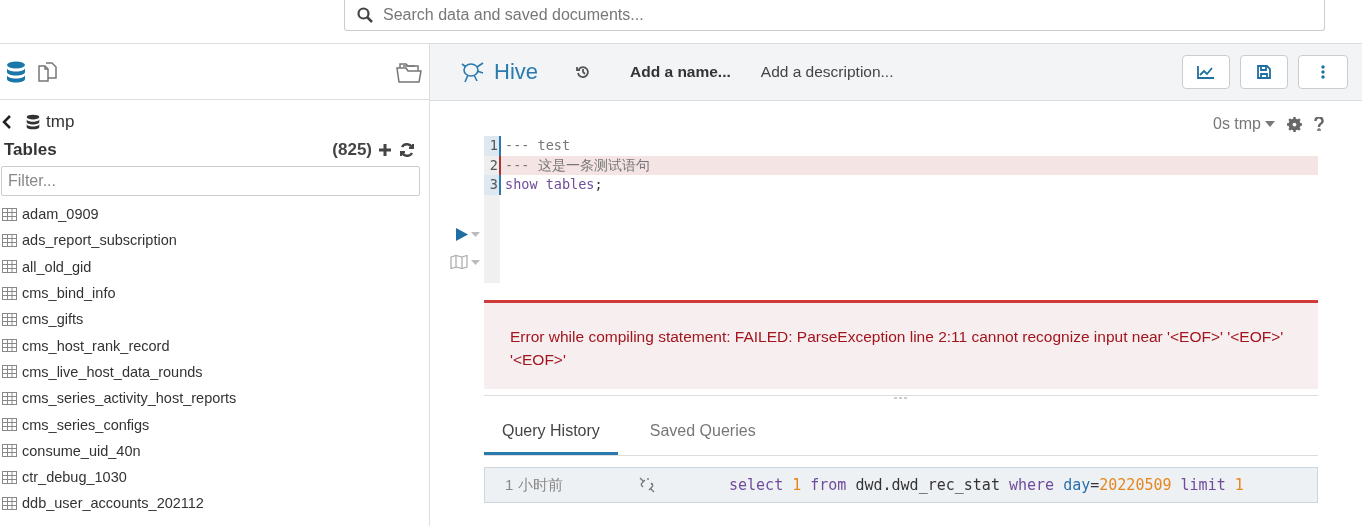 The height and width of the screenshot is (526, 1362). Describe the element at coordinates (129, 398) in the screenshot. I see `table-name: cms_series_activity_host_reports` at that location.